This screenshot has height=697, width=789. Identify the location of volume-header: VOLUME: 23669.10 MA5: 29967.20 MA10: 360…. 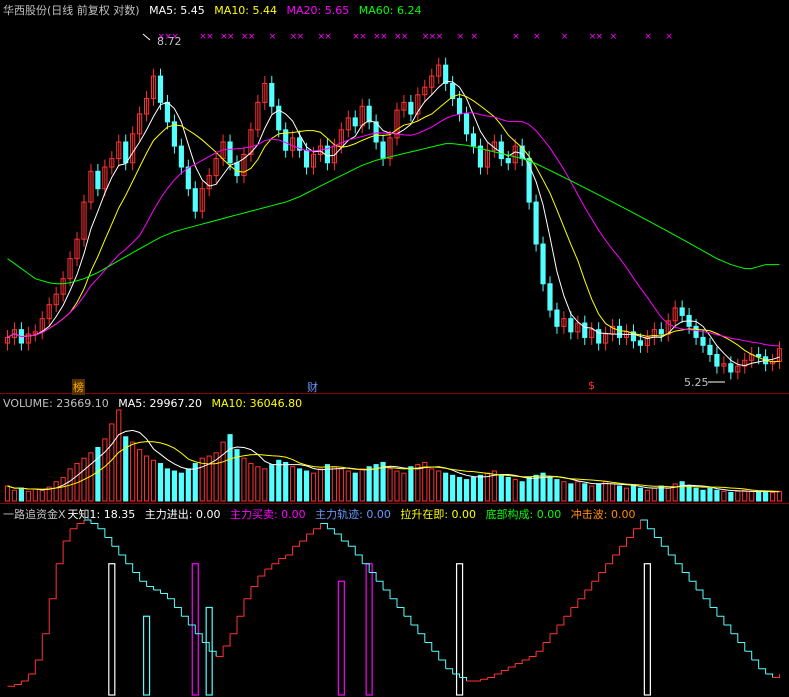
(155, 403).